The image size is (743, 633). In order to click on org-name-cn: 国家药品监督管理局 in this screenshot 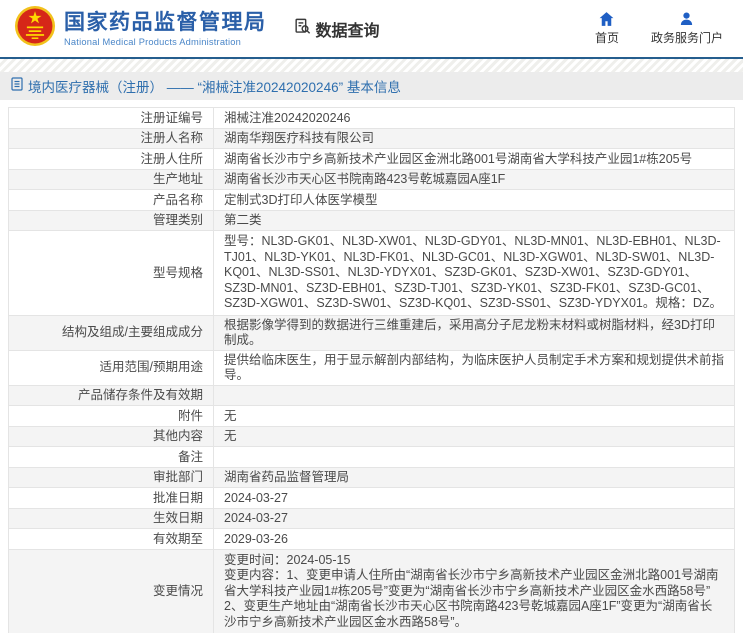, I will do `click(165, 22)`.